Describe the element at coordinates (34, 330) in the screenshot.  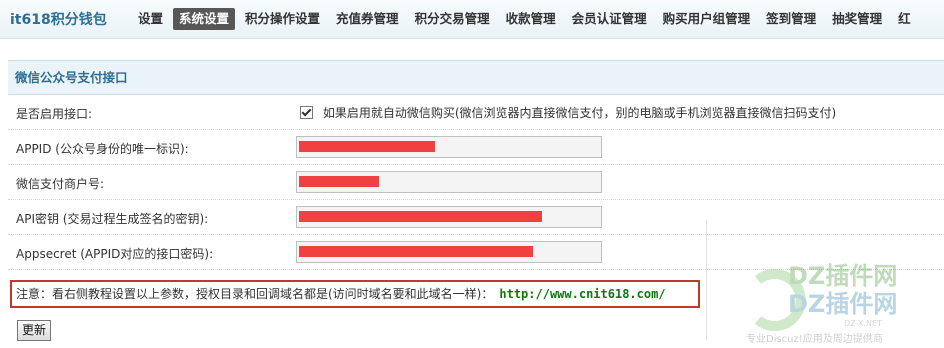
I see `update-button: 更新` at that location.